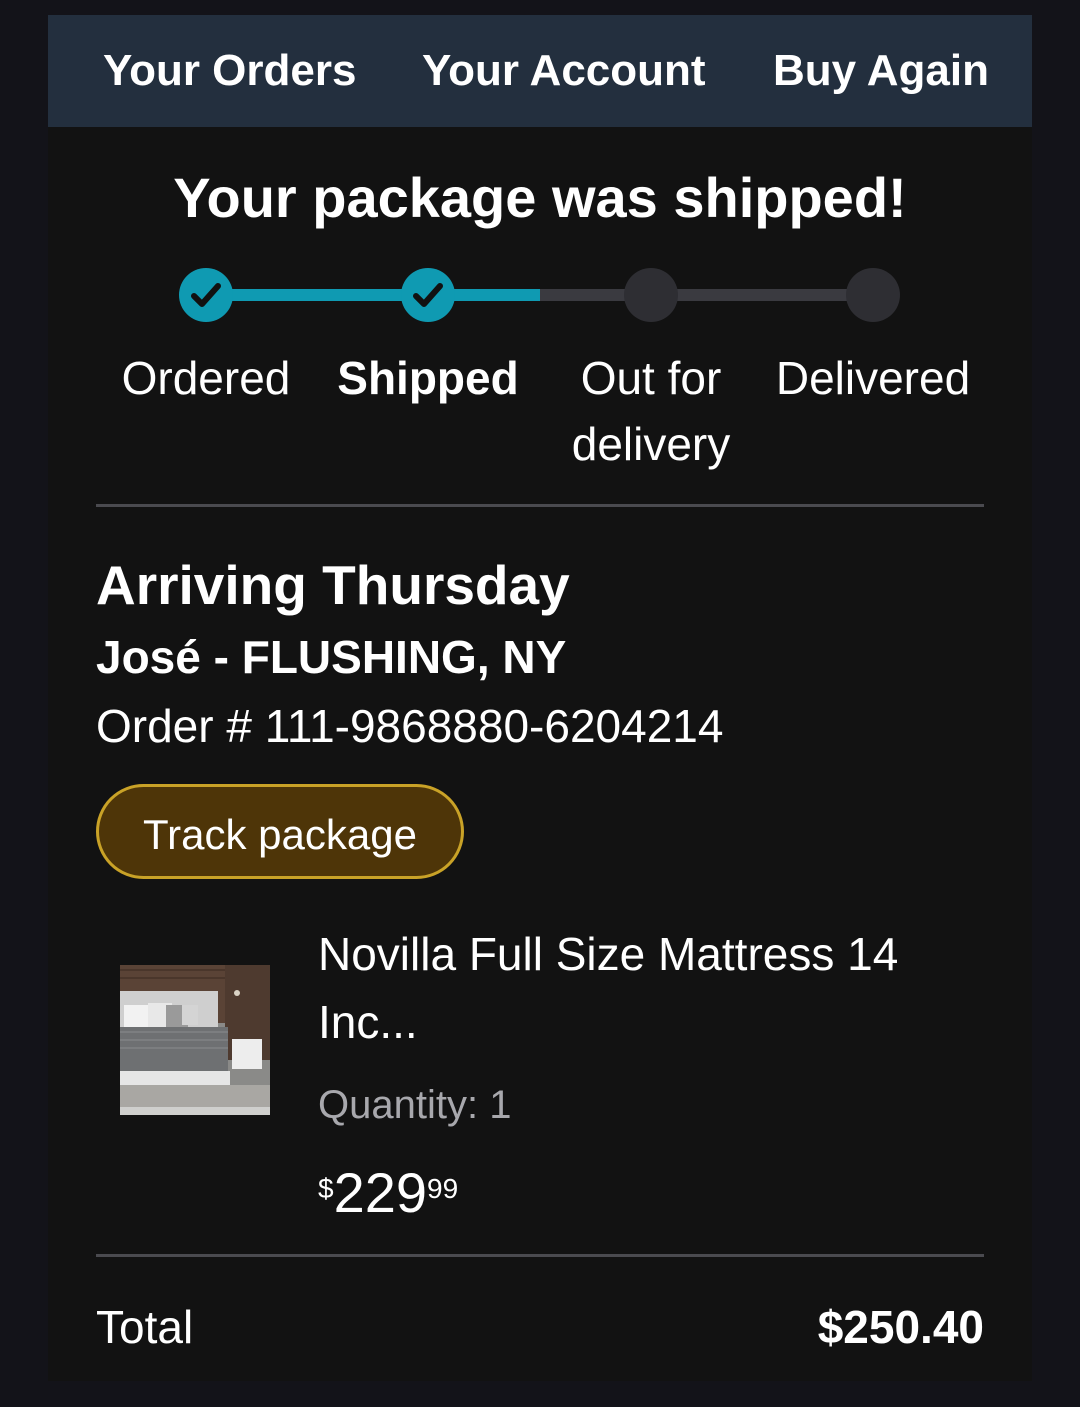  Describe the element at coordinates (873, 295) in the screenshot. I see `step-delivered-dot` at that location.